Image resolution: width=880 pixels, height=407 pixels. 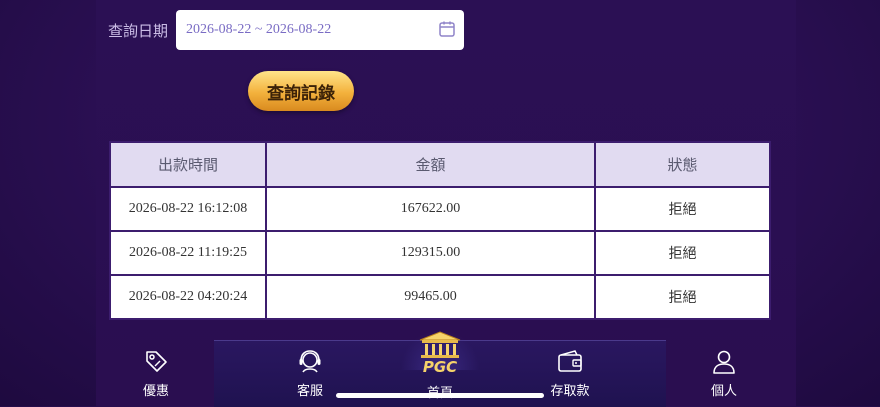 I want to click on user-icon, so click(x=724, y=362).